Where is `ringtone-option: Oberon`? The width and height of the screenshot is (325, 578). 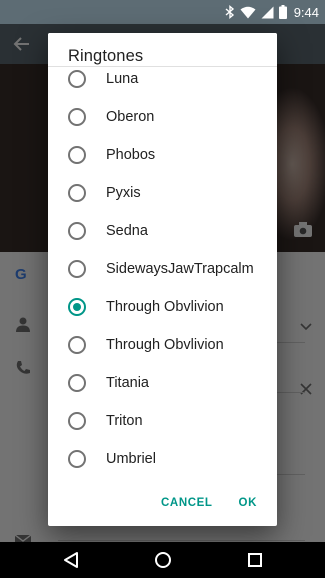 ringtone-option: Oberon is located at coordinates (162, 117).